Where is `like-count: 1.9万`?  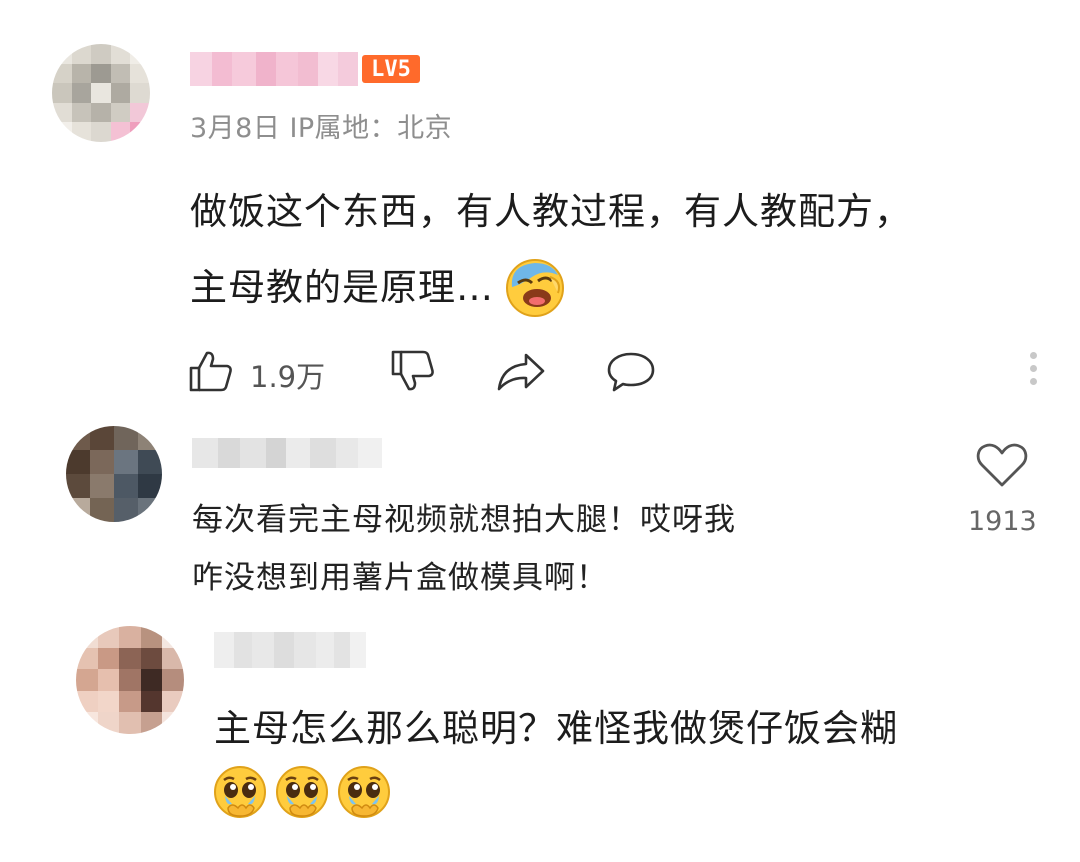
like-count: 1.9万 is located at coordinates (288, 377).